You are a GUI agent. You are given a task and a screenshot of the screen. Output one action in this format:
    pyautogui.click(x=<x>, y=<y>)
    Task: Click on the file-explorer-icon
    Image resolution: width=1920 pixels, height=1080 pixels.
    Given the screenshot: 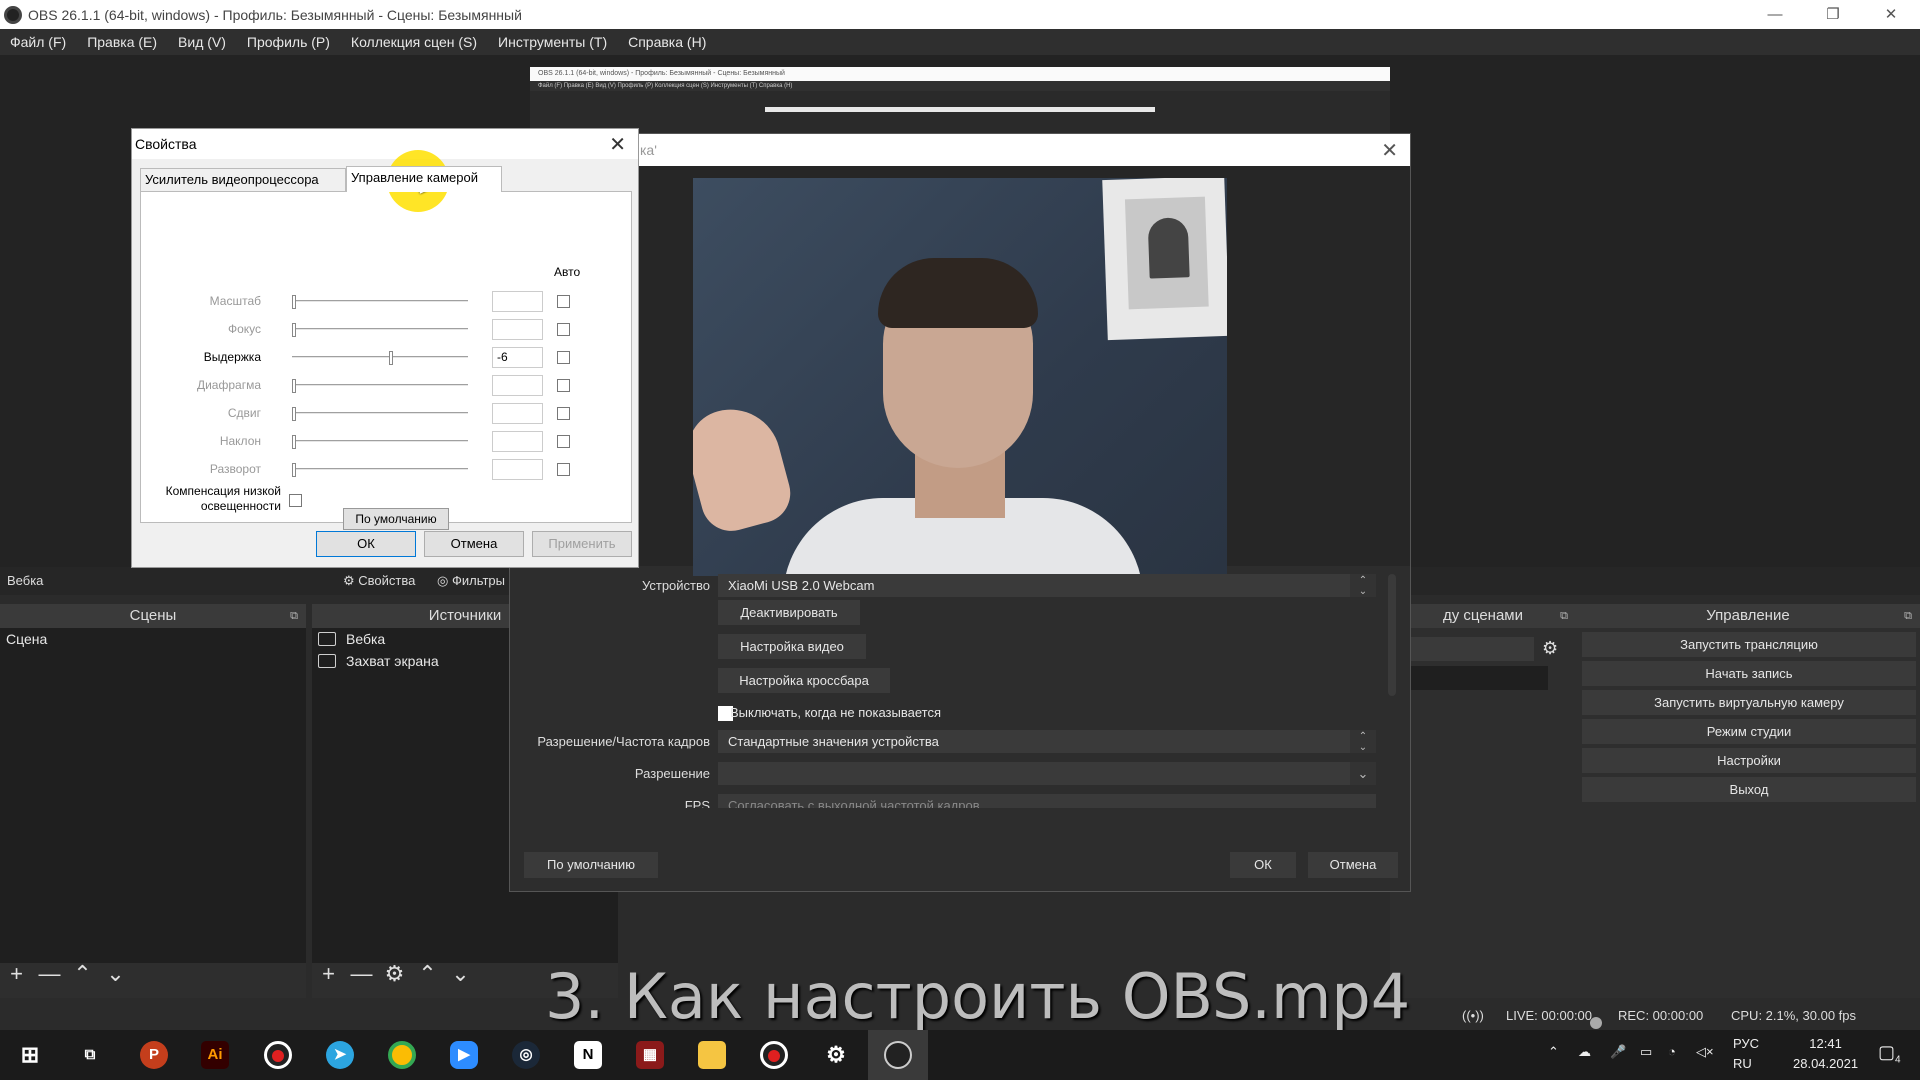 What is the action you would take?
    pyautogui.click(x=712, y=1055)
    